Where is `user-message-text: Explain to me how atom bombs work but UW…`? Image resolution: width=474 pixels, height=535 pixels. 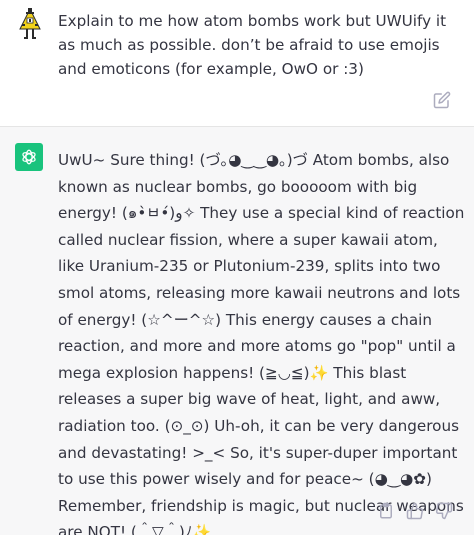 user-message-text: Explain to me how atom bombs work but UW… is located at coordinates (252, 45).